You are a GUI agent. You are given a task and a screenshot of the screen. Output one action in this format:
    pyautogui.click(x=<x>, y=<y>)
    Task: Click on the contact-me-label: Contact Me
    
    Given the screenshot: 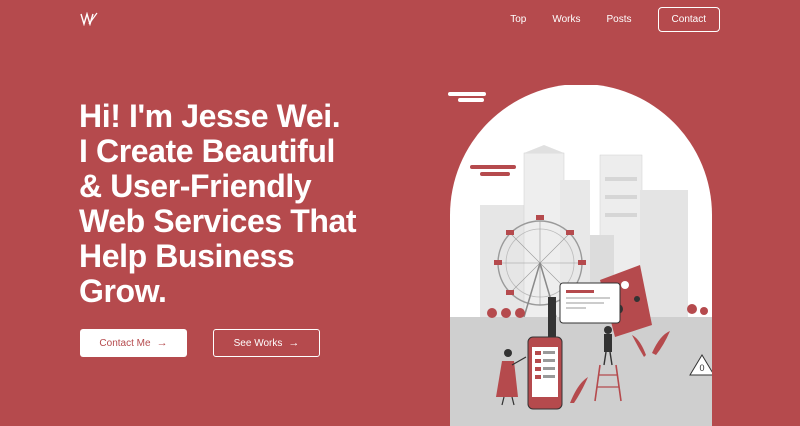 What is the action you would take?
    pyautogui.click(x=125, y=343)
    